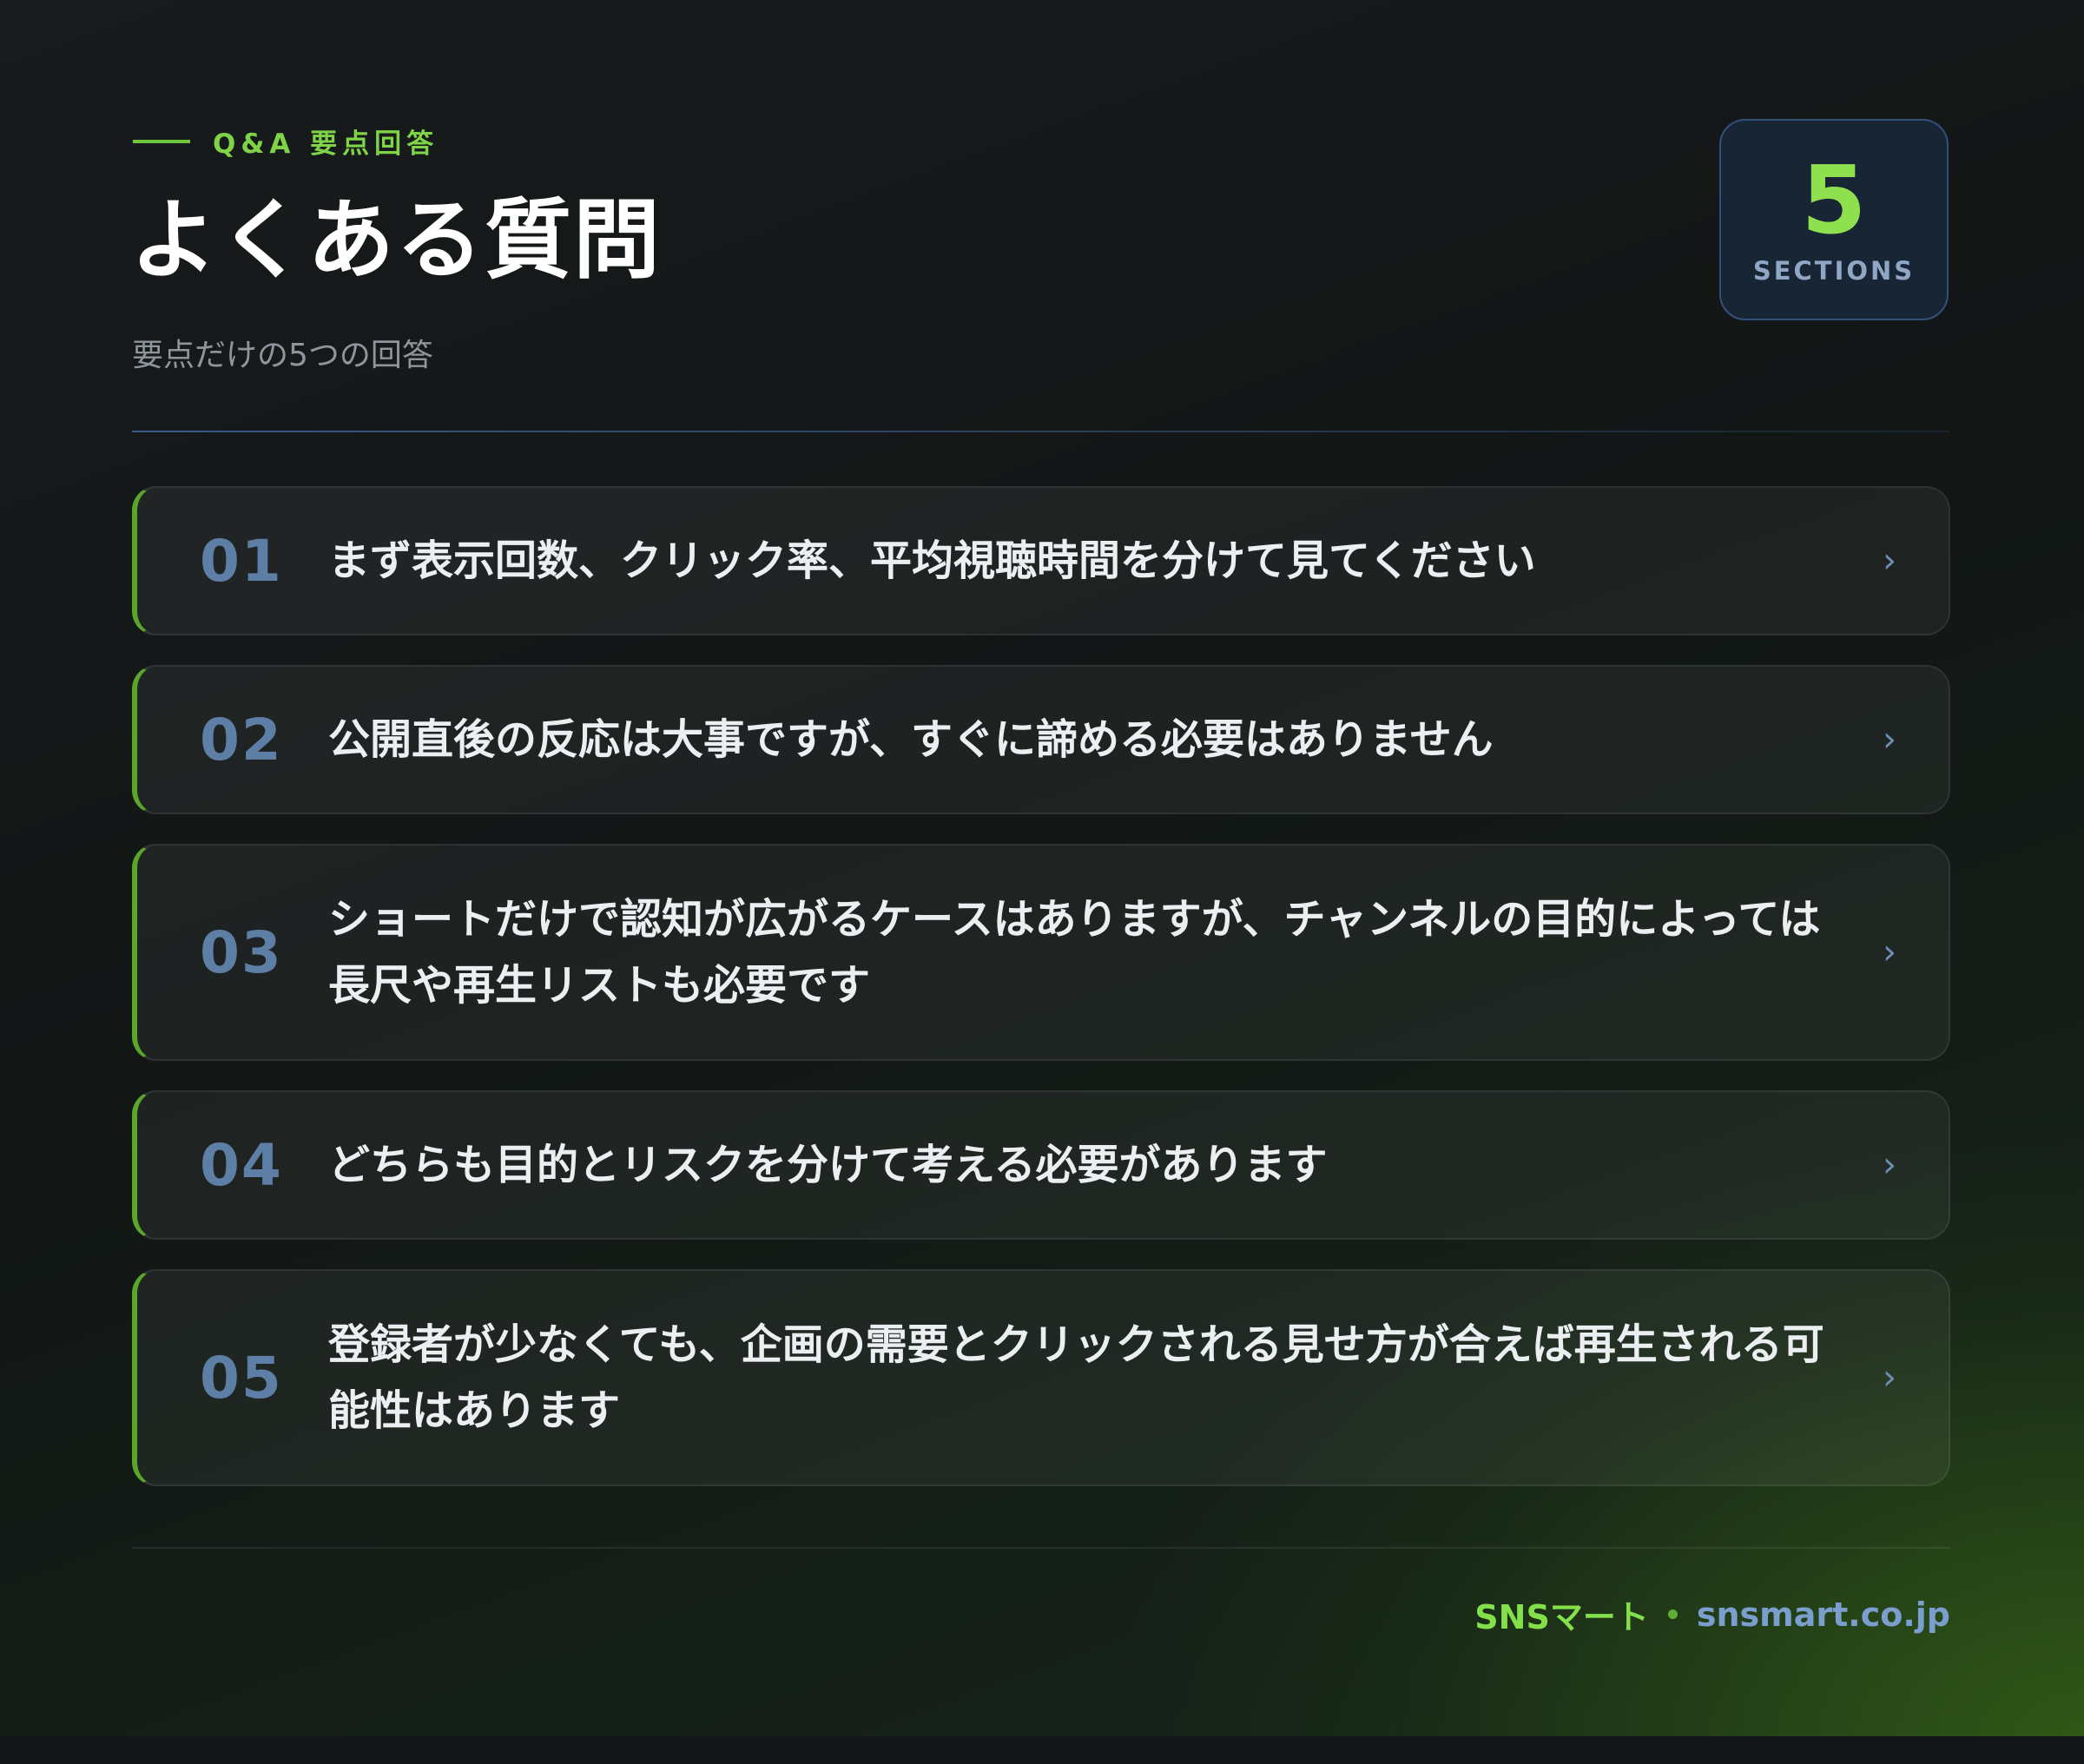  Describe the element at coordinates (396, 240) in the screenshot. I see `page-title: よくある質問` at that location.